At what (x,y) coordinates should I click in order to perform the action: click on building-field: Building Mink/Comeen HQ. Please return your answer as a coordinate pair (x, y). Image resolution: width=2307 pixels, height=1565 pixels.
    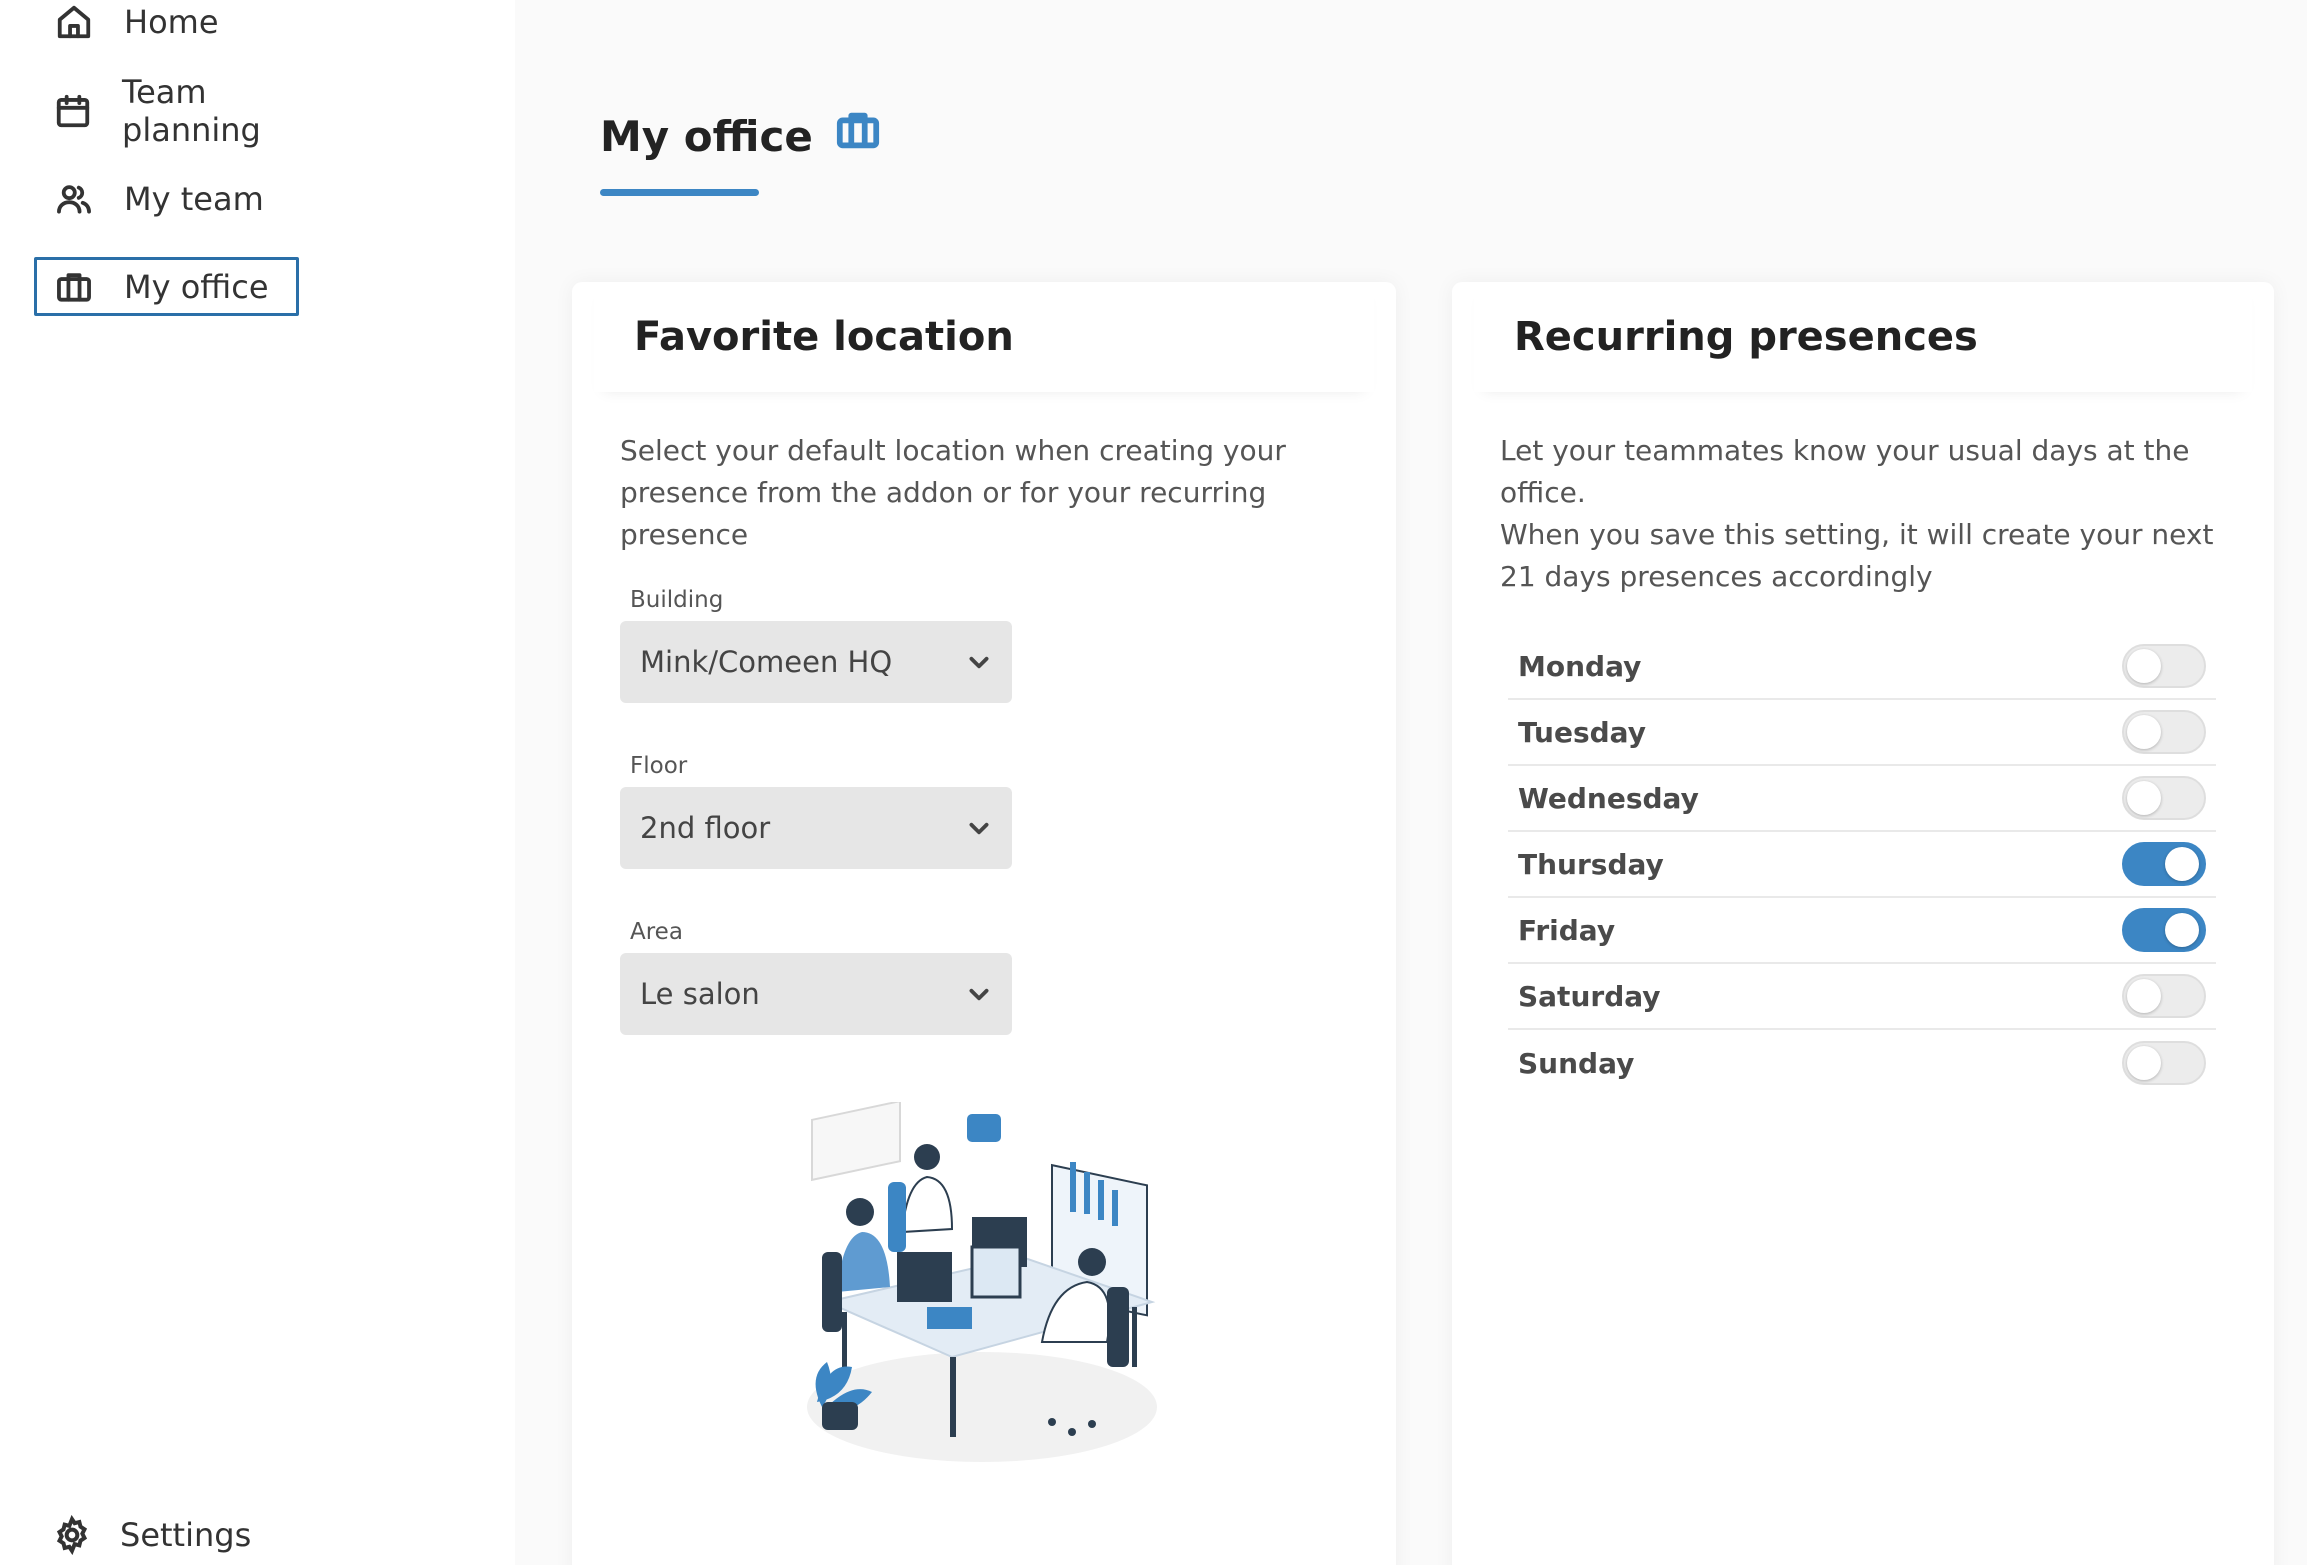
    Looking at the image, I should click on (816, 645).